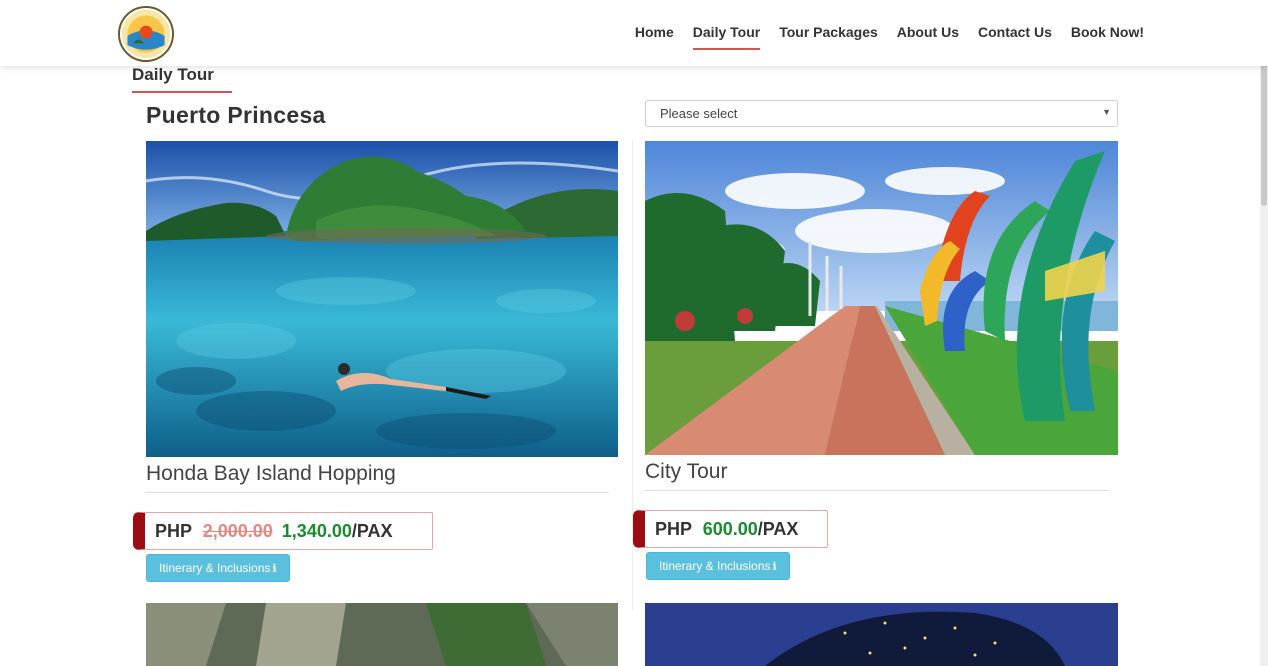  What do you see at coordinates (726, 36) in the screenshot?
I see `nav-daily-tour: Daily Tour` at bounding box center [726, 36].